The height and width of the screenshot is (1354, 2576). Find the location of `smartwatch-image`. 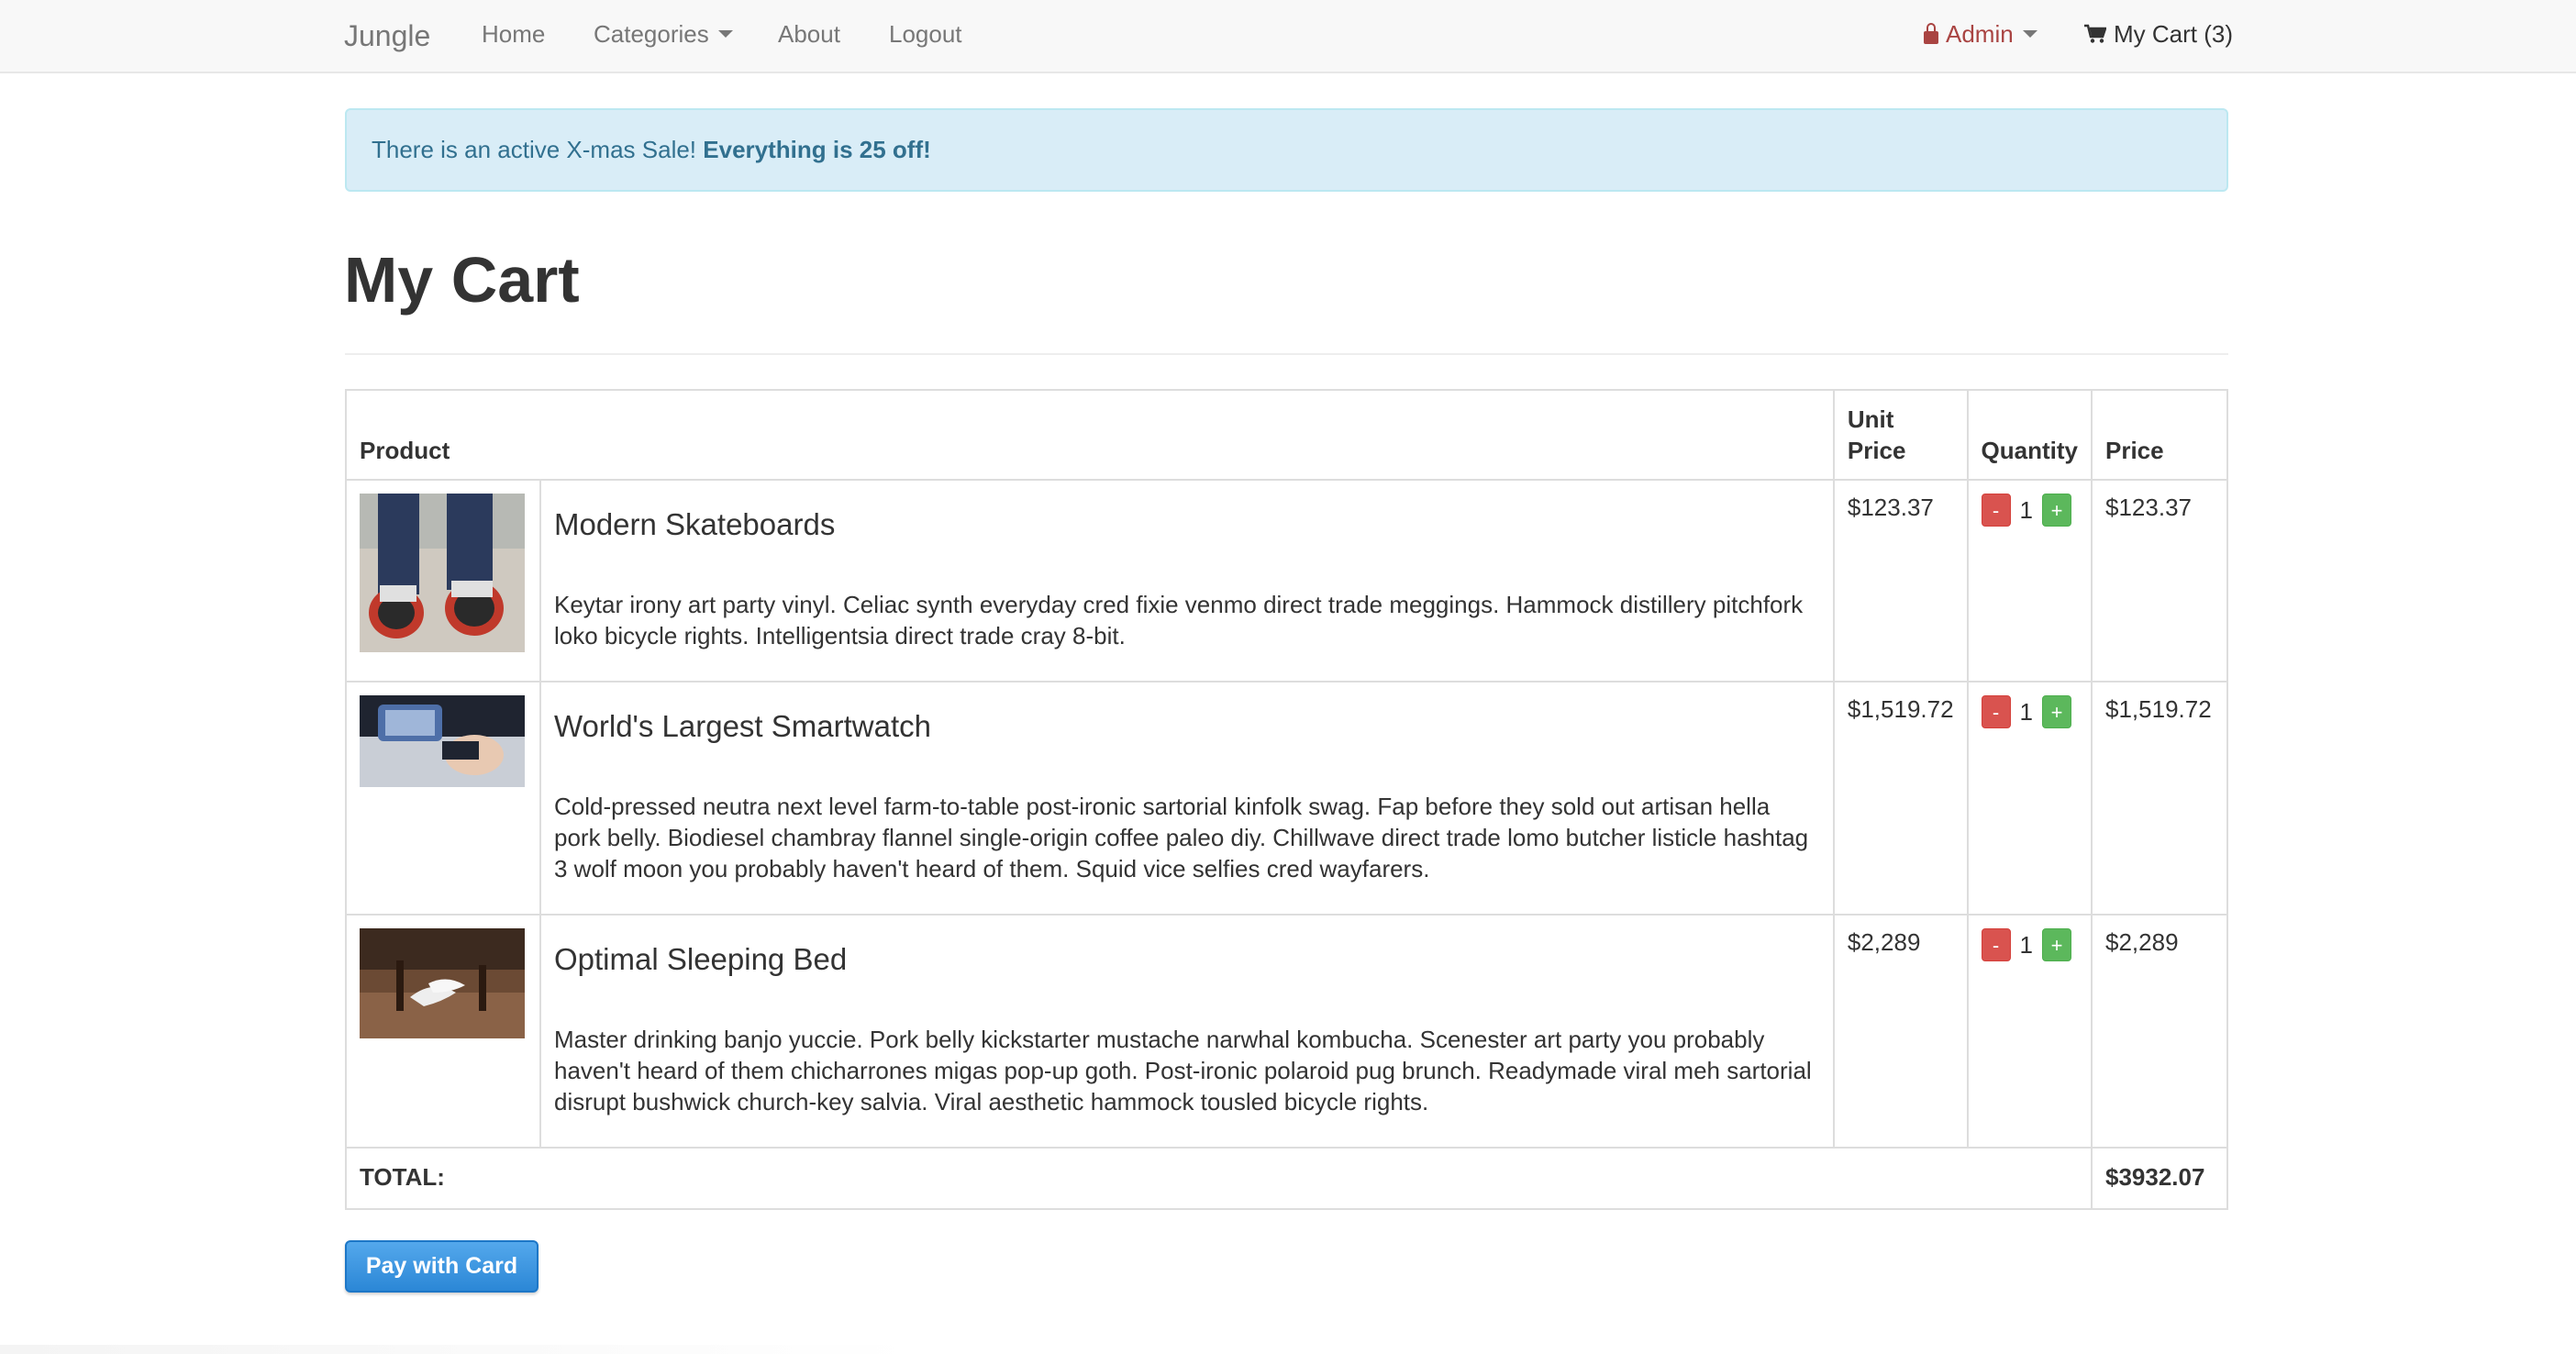

smartwatch-image is located at coordinates (442, 741).